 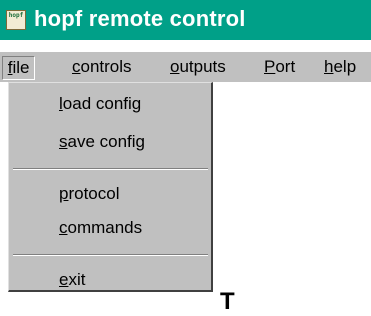 I want to click on menu-item-commands: commands, so click(x=100, y=228).